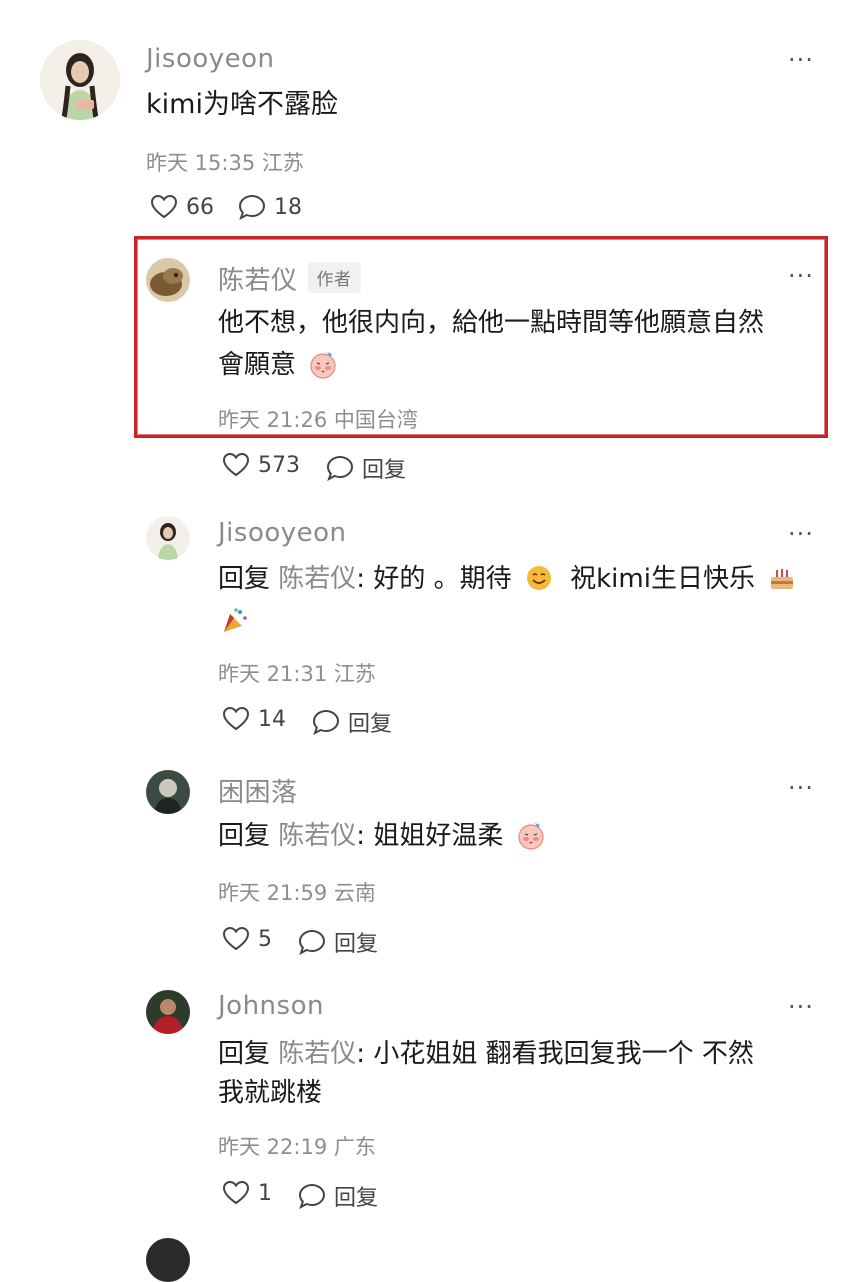 Image resolution: width=856 pixels, height=1282 pixels. What do you see at coordinates (254, 719) in the screenshot?
I see `like-button: 14` at bounding box center [254, 719].